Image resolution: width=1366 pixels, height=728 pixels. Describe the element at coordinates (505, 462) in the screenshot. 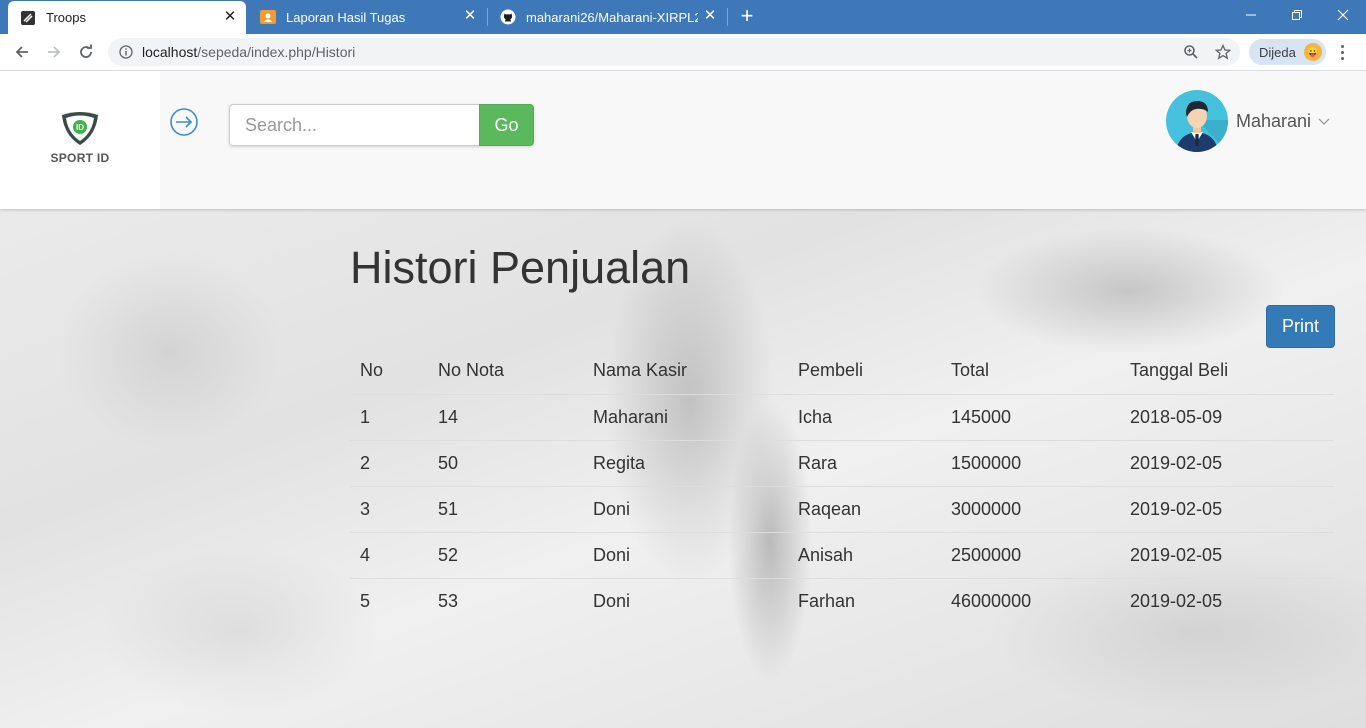

I see `cell-no-nota: 50` at that location.